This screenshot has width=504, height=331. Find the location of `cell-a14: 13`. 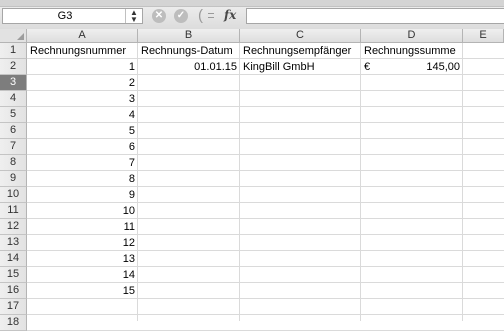

cell-a14: 13 is located at coordinates (82, 259).